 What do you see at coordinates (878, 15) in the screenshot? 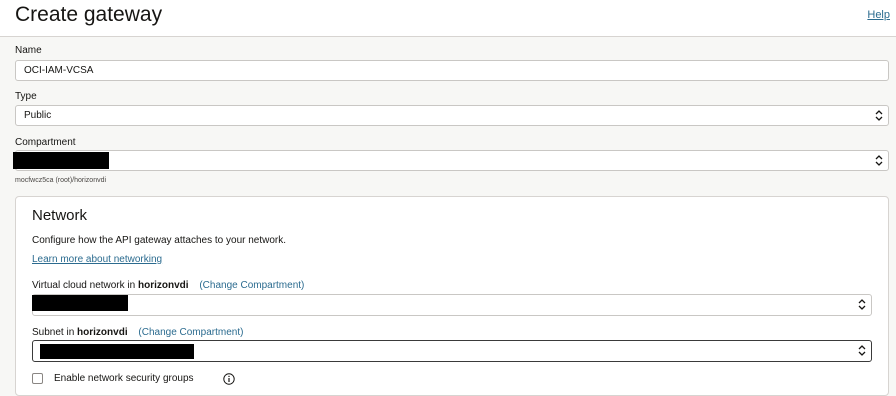
I see `help-link: Help` at bounding box center [878, 15].